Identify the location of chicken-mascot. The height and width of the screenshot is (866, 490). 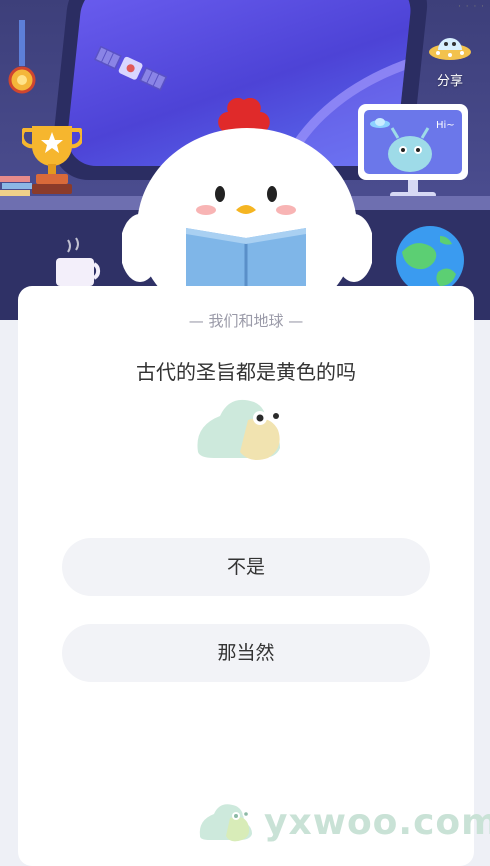
(247, 198).